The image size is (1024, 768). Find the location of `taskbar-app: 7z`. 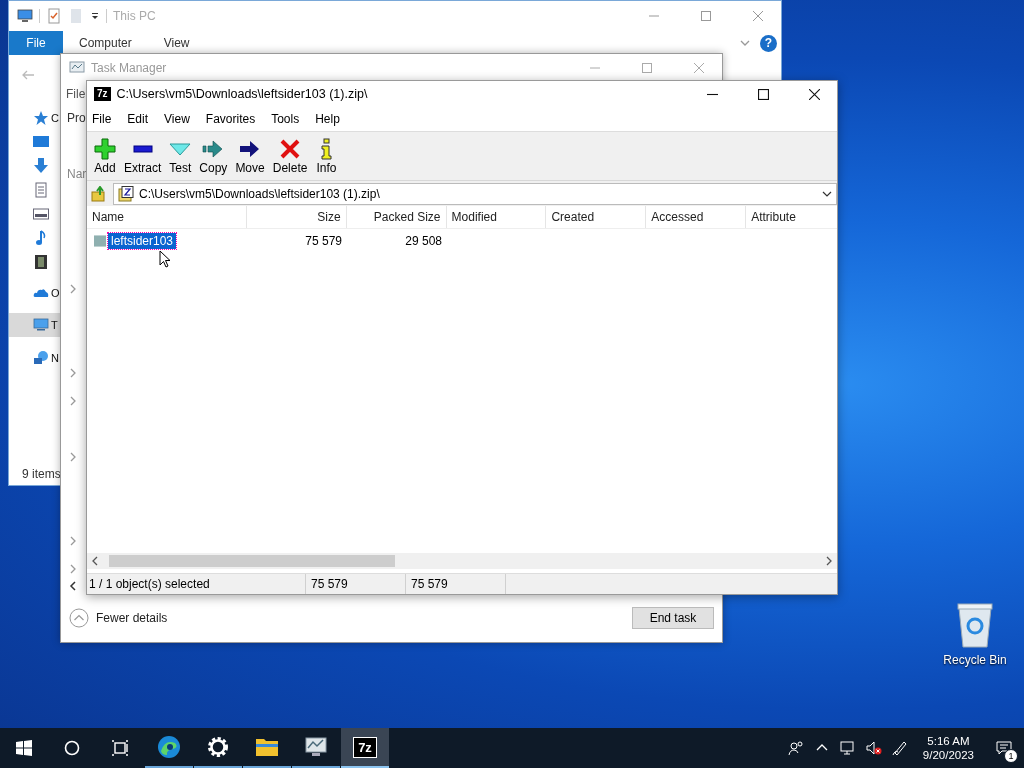

taskbar-app: 7z is located at coordinates (365, 748).